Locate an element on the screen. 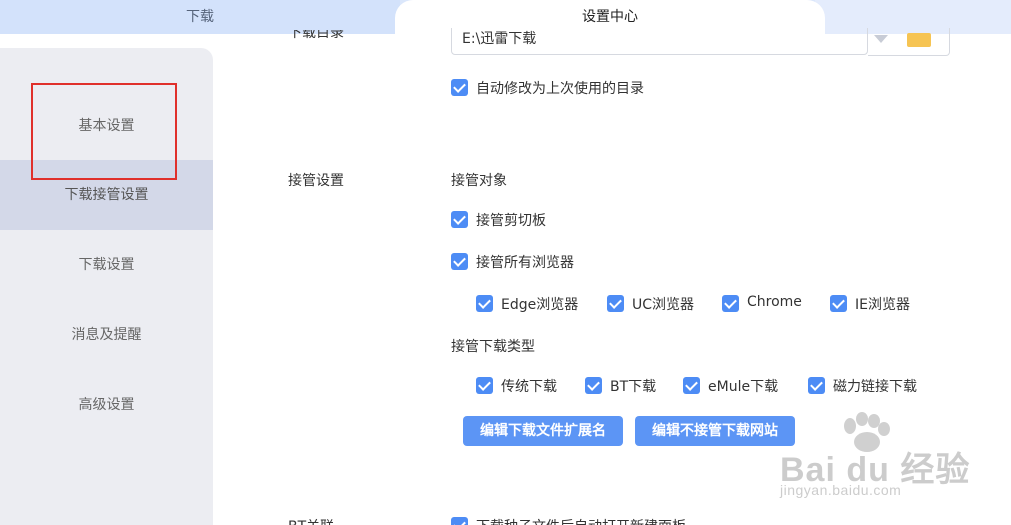 This screenshot has height=525, width=1011. baidu-paw-icon is located at coordinates (867, 432).